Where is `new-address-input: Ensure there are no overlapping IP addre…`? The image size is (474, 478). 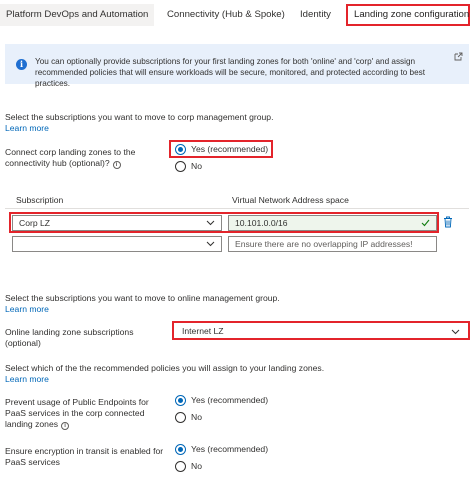
new-address-input: Ensure there are no overlapping IP addre… is located at coordinates (332, 244).